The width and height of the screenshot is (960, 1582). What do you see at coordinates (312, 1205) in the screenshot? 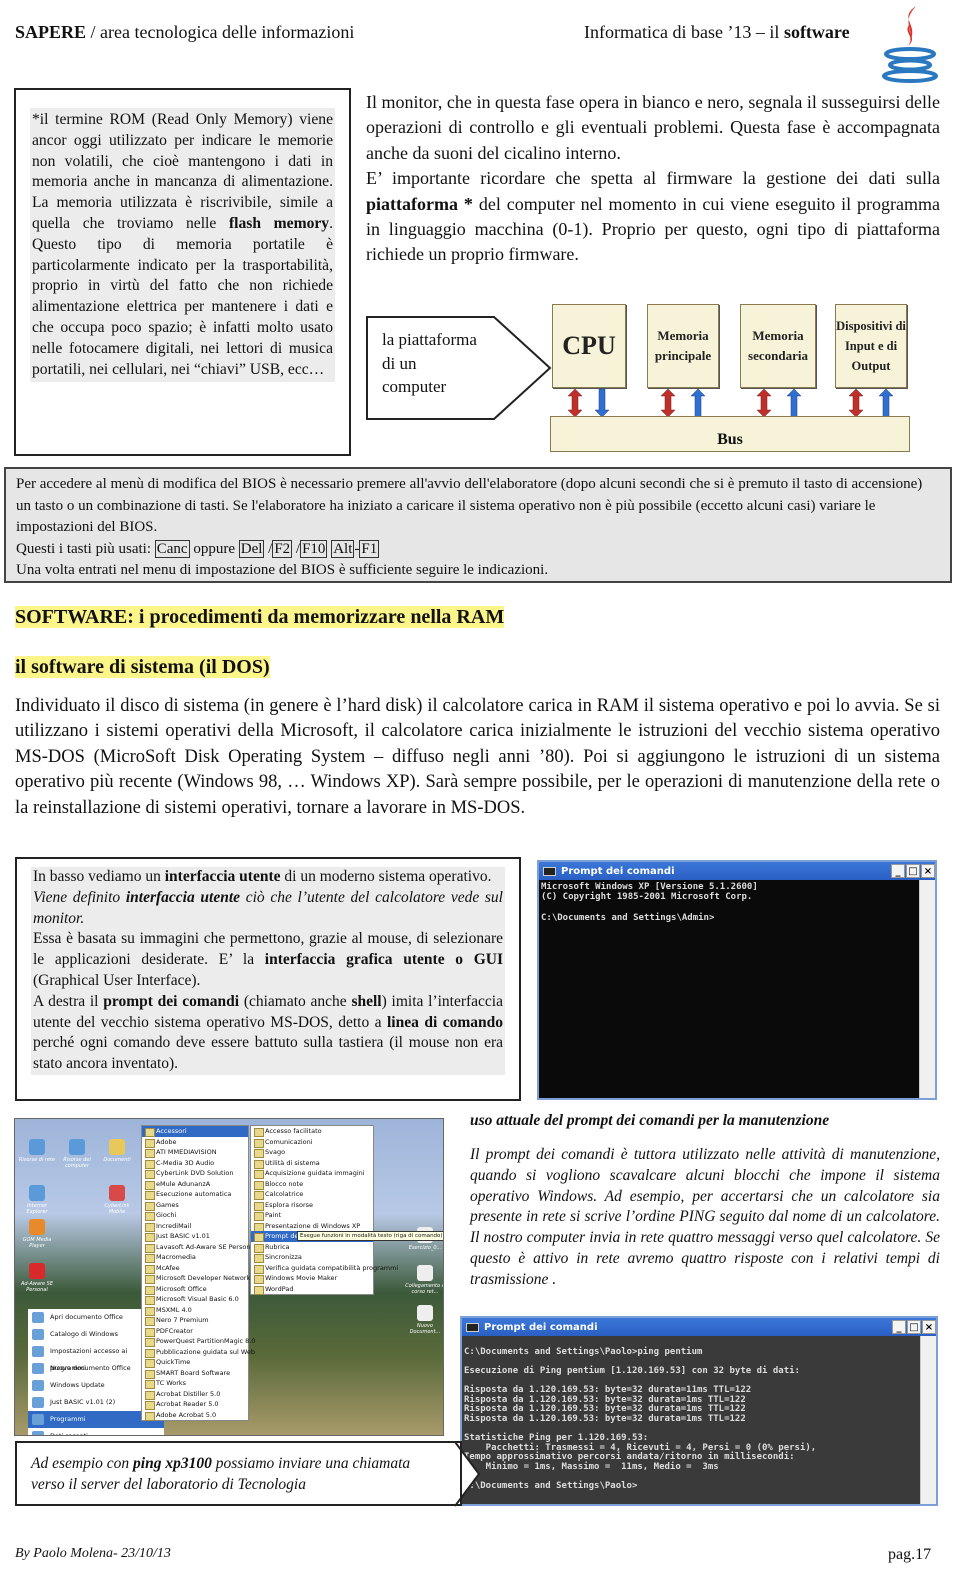
I see `menu-item: Esplora risorse` at bounding box center [312, 1205].